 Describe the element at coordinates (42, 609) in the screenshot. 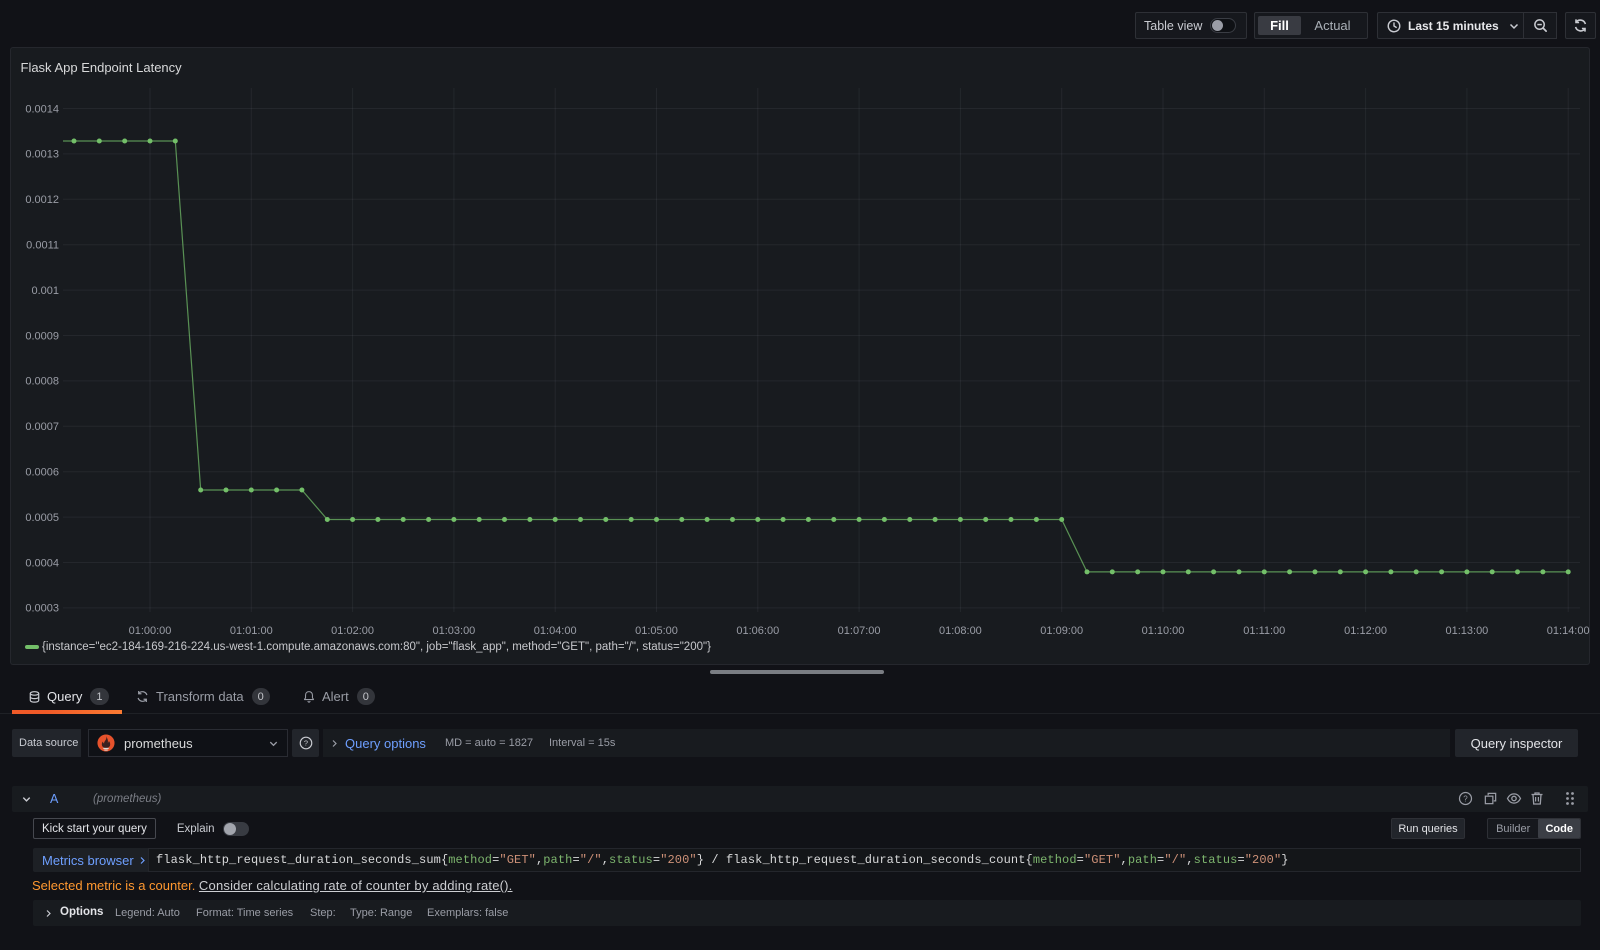

I see `svg-text: 0.0003` at that location.